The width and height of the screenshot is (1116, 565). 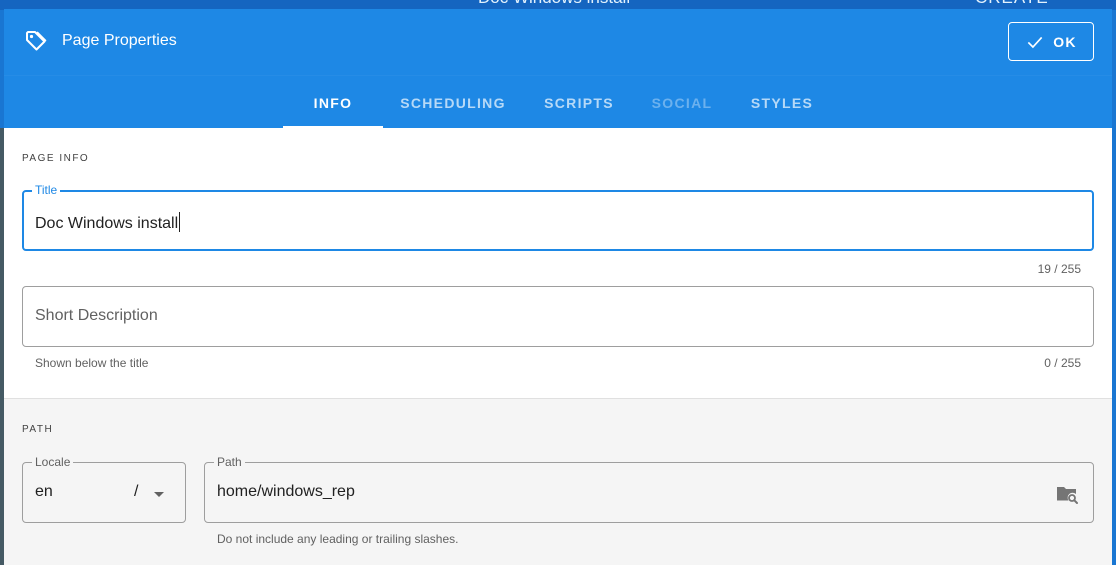 I want to click on short-description-hint: Shown below the title, so click(x=92, y=363).